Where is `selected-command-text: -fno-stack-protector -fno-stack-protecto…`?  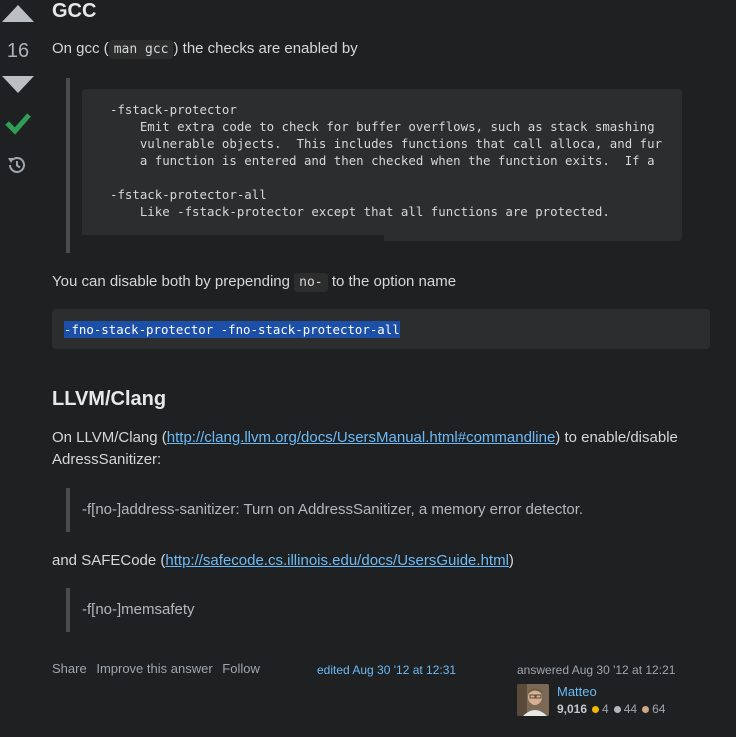 selected-command-text: -fno-stack-protector -fno-stack-protecto… is located at coordinates (232, 329).